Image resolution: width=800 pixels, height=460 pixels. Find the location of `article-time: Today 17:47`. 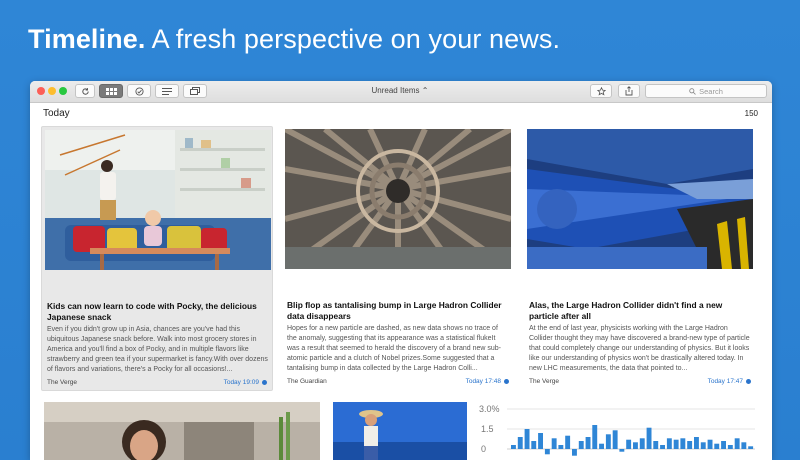

article-time: Today 17:47 is located at coordinates (729, 381).